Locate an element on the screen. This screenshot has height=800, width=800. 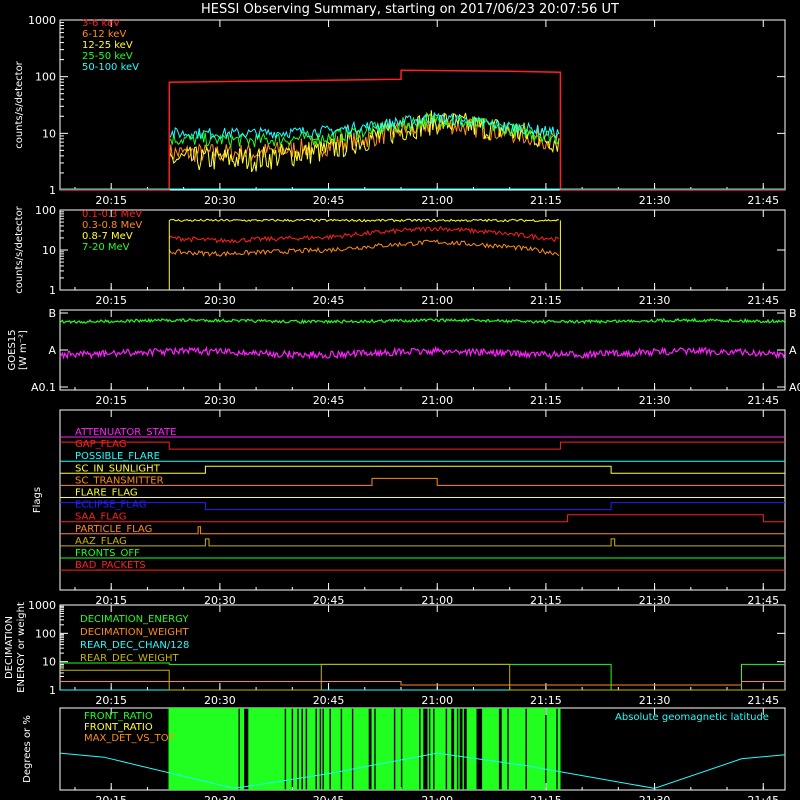
lc-high-legend-entry: 7-20 MeV is located at coordinates (106, 247).